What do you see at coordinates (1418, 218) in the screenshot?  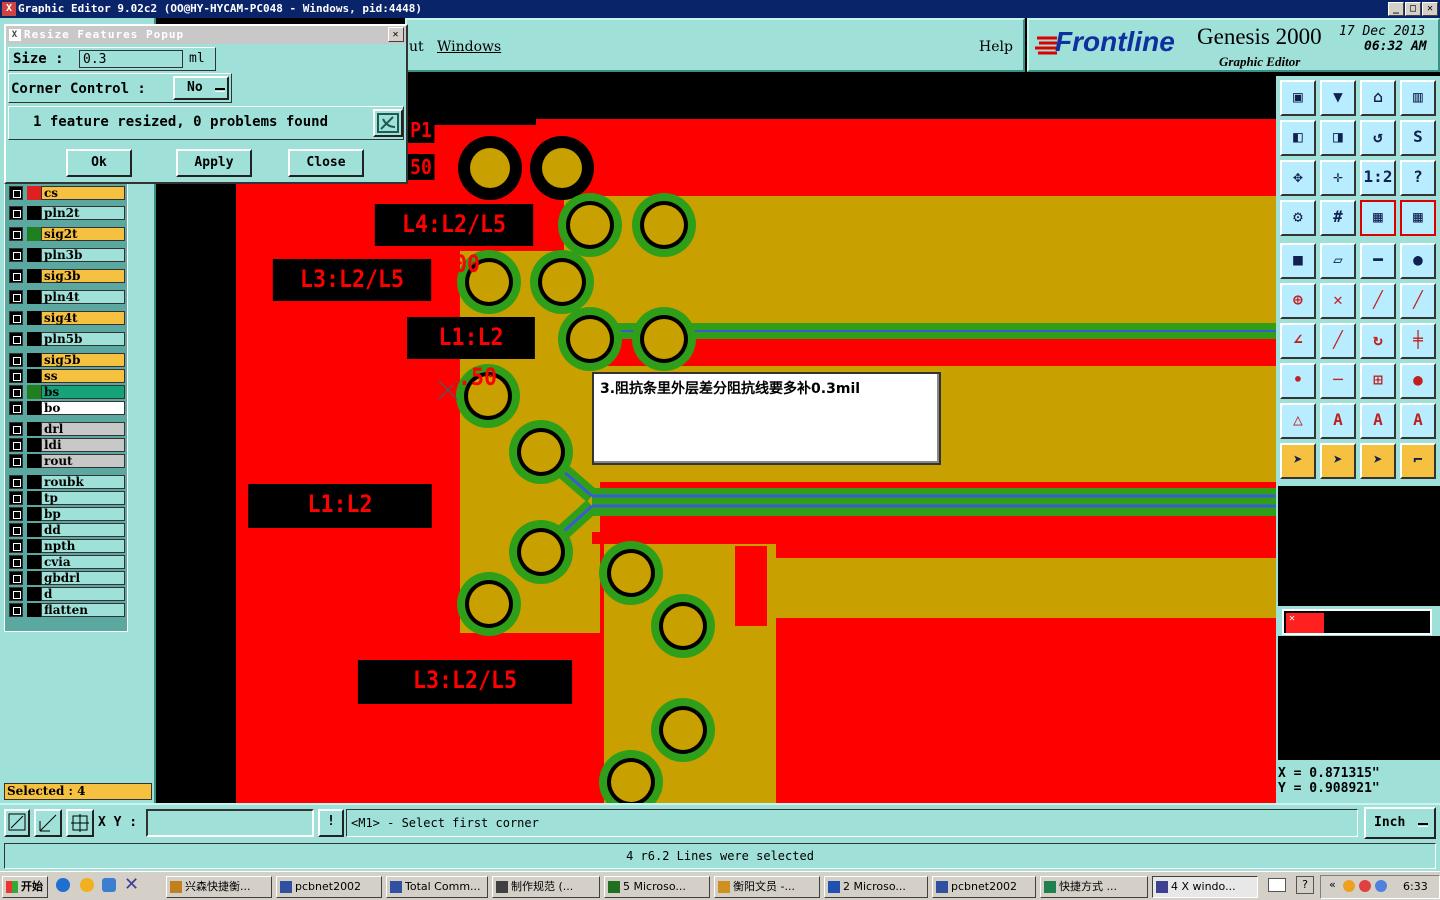 I see `component-red-icon: ▦` at bounding box center [1418, 218].